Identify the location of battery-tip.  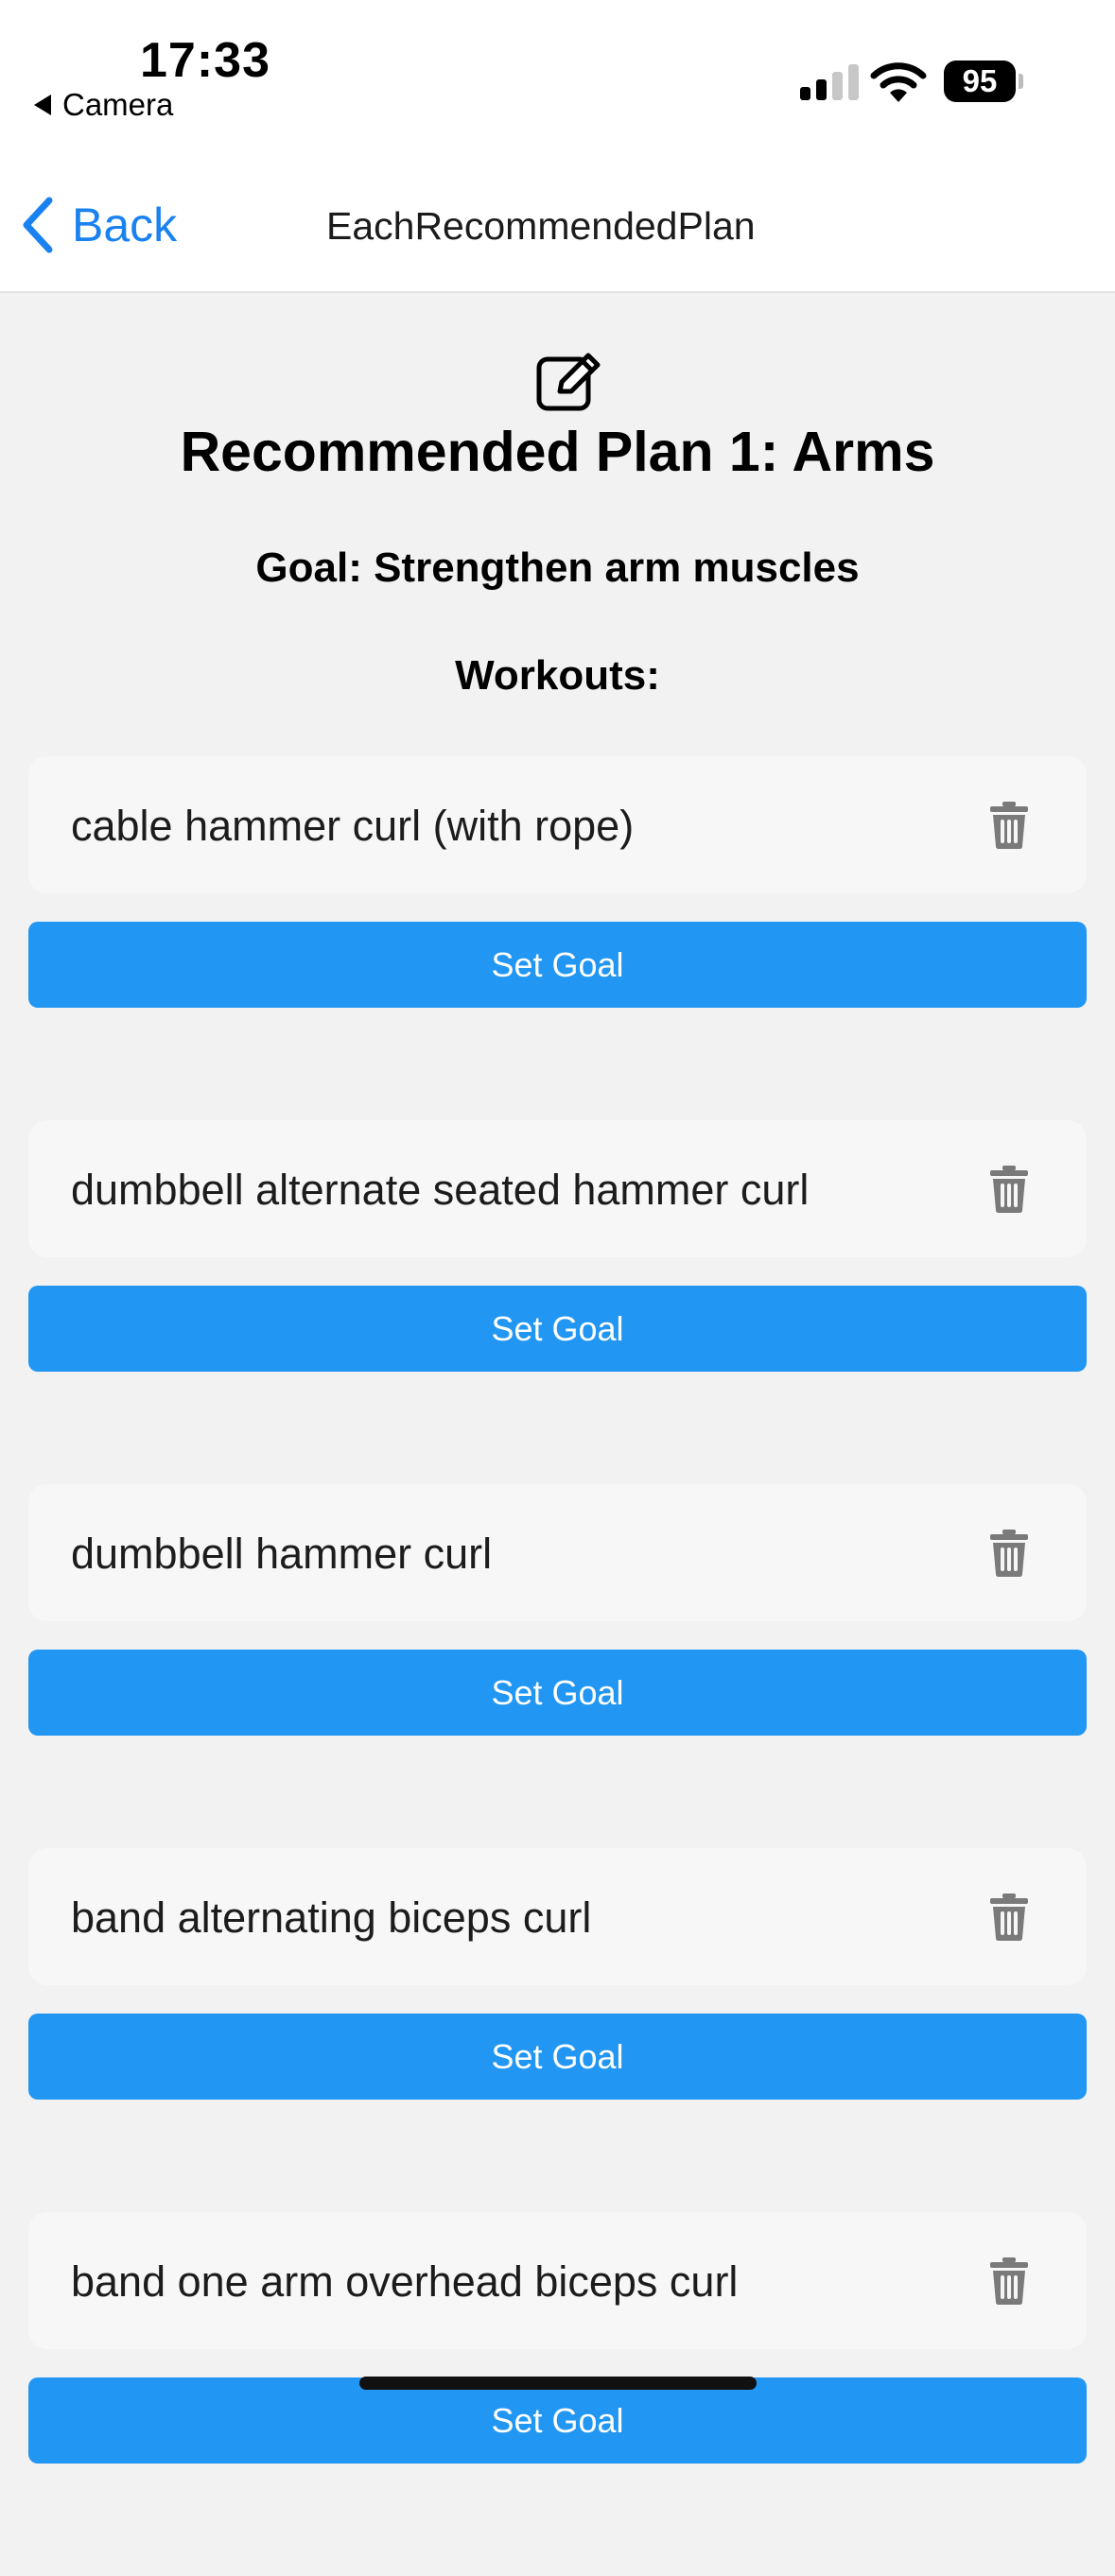
(1021, 81).